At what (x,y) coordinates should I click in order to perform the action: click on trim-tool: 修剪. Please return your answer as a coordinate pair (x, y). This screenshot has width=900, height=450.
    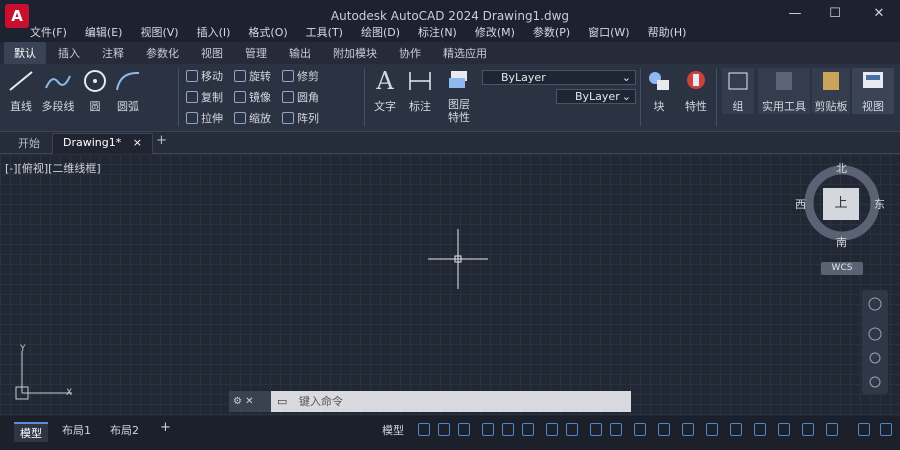
    Looking at the image, I should click on (300, 76).